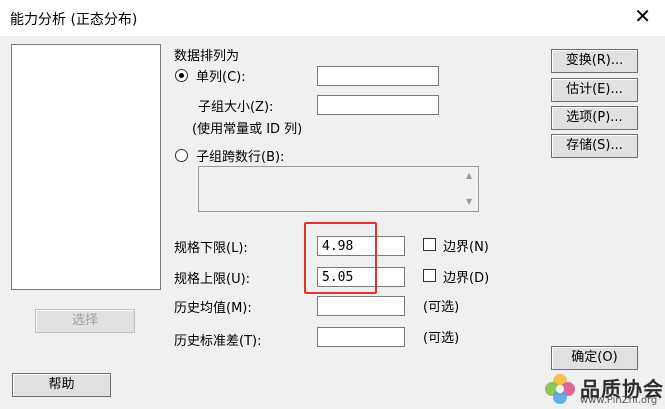 This screenshot has height=409, width=665. Describe the element at coordinates (466, 278) in the screenshot. I see `spec-upper-boundary-label: 边界(D)` at that location.